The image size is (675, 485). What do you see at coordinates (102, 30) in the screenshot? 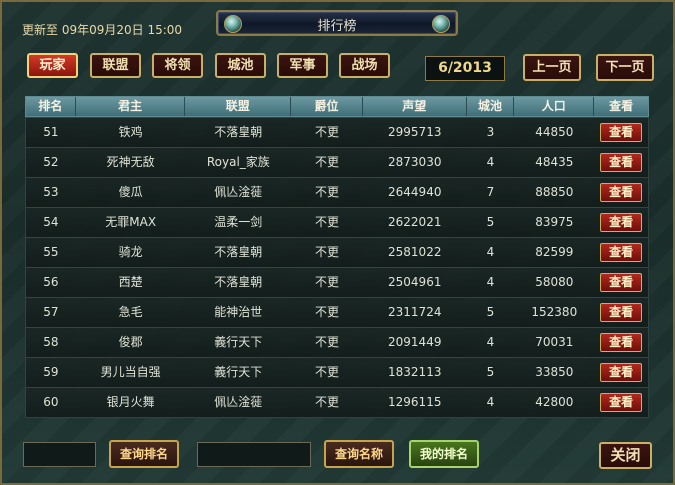
I see `update-timestamp: 更新至 09年09月20日 15:00` at bounding box center [102, 30].